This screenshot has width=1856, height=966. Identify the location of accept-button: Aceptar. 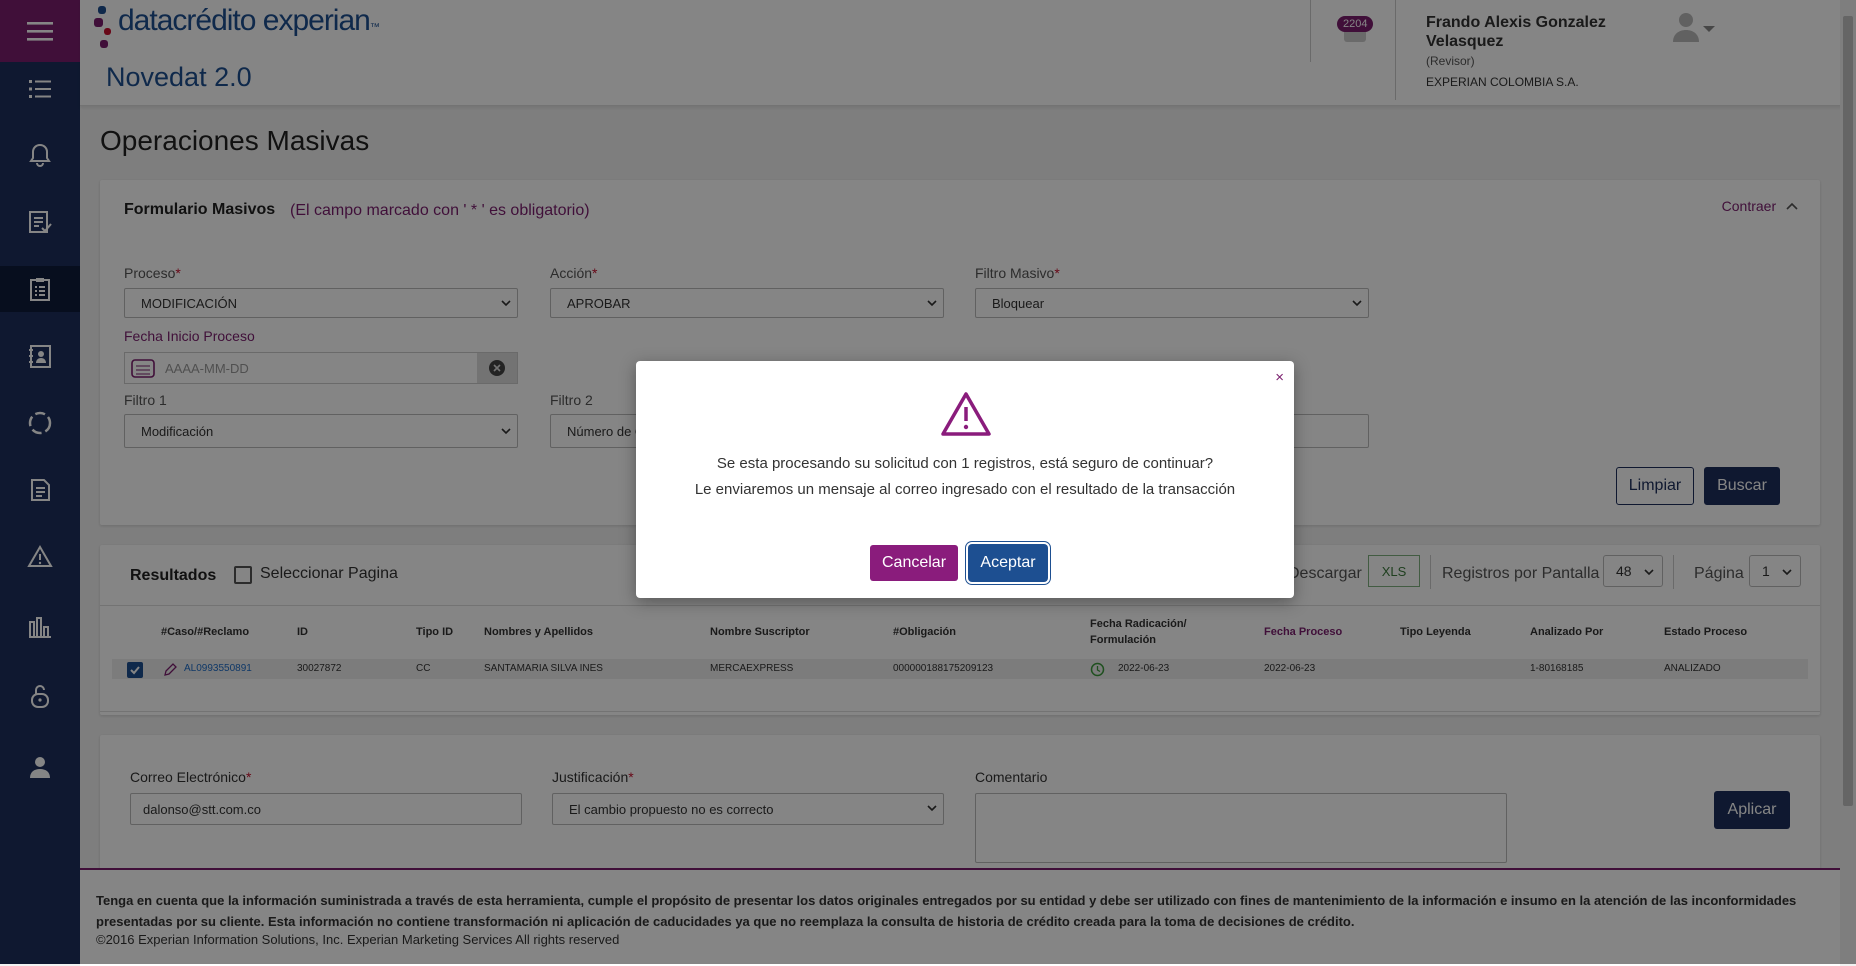
(1008, 563).